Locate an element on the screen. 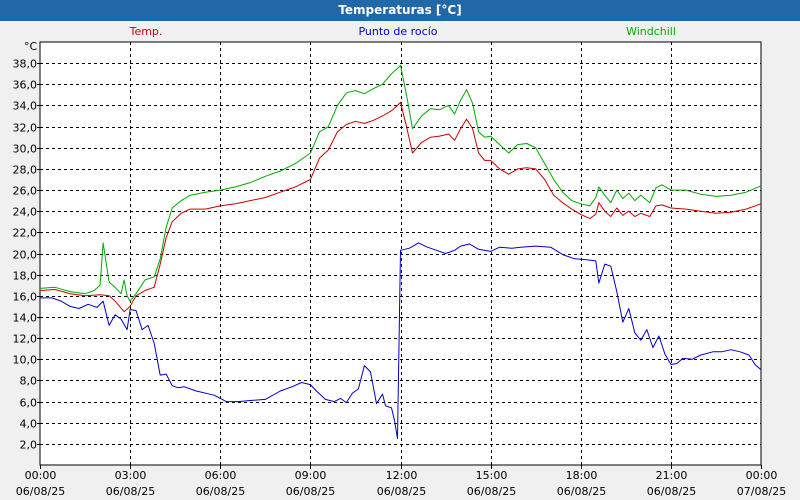 The image size is (800, 500). x-tick-time-label: 09:00 is located at coordinates (311, 475).